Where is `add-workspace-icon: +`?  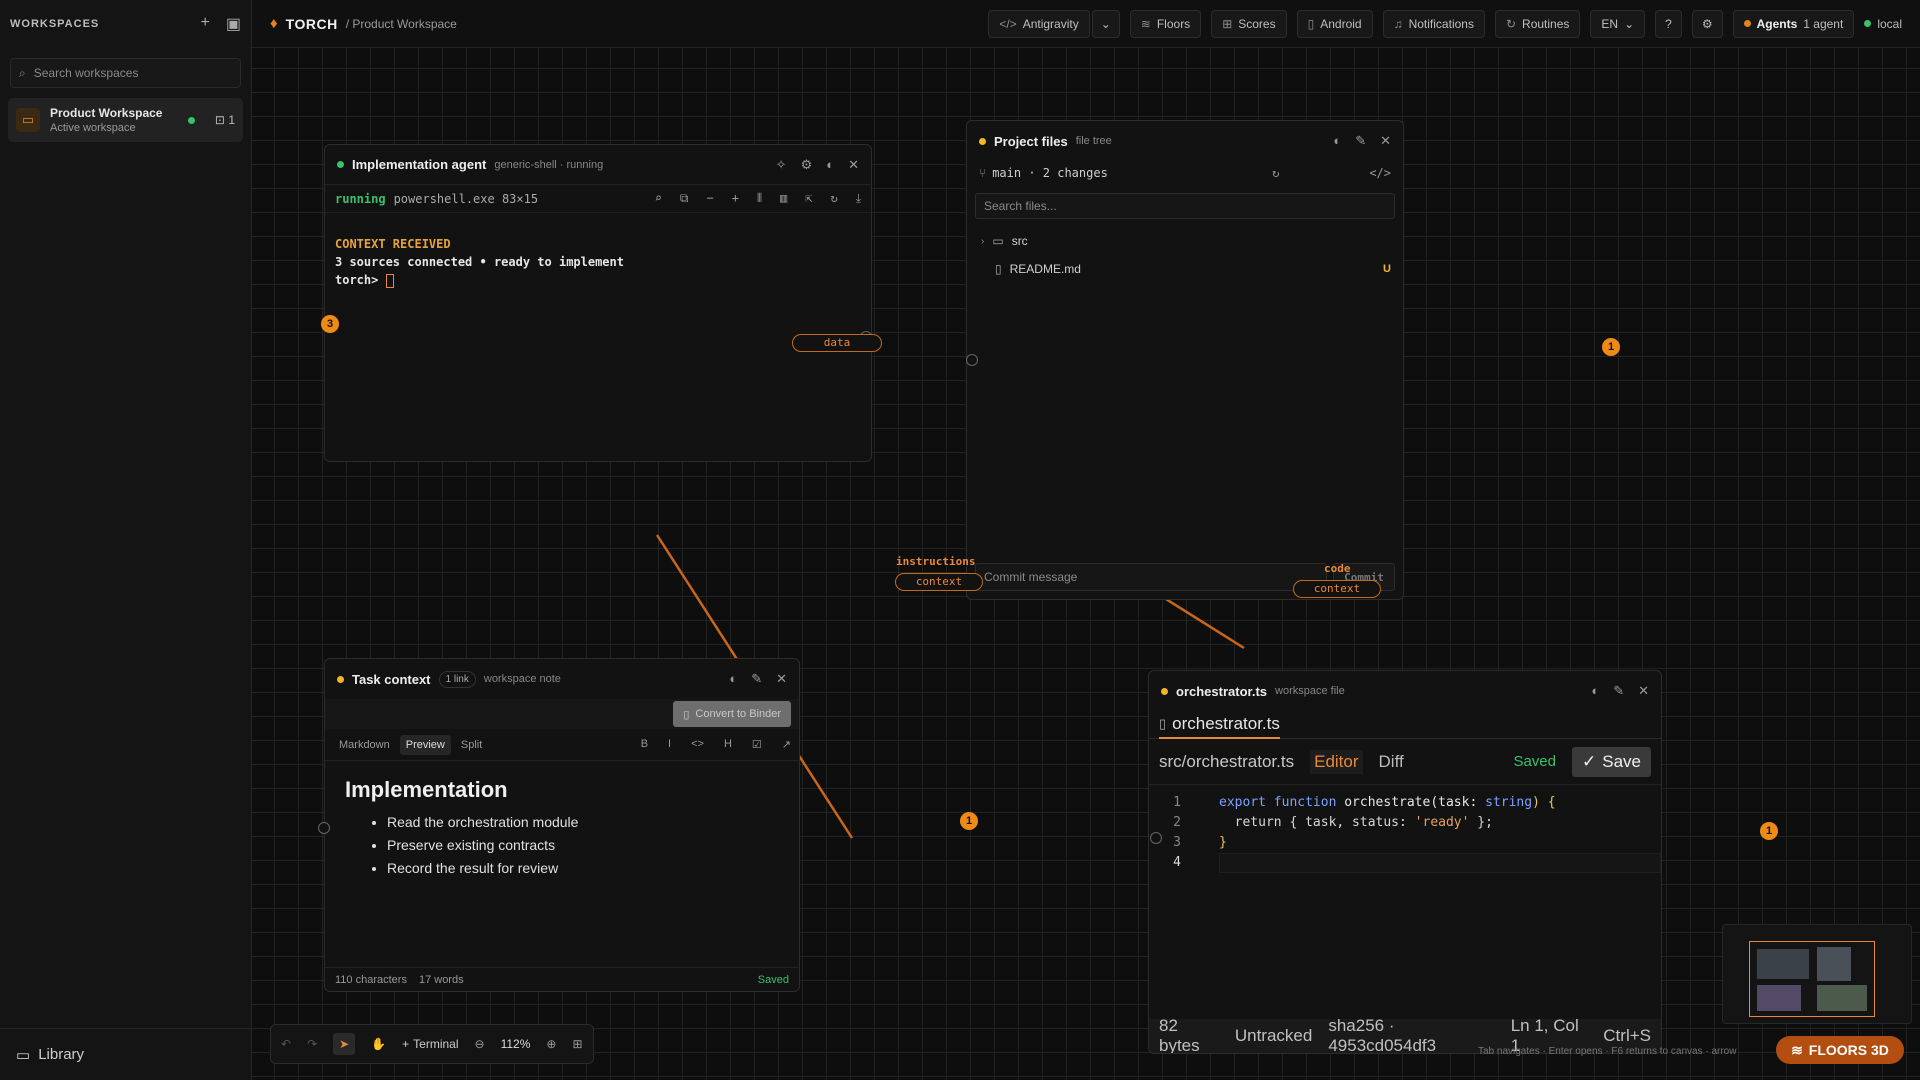 add-workspace-icon: + is located at coordinates (205, 24).